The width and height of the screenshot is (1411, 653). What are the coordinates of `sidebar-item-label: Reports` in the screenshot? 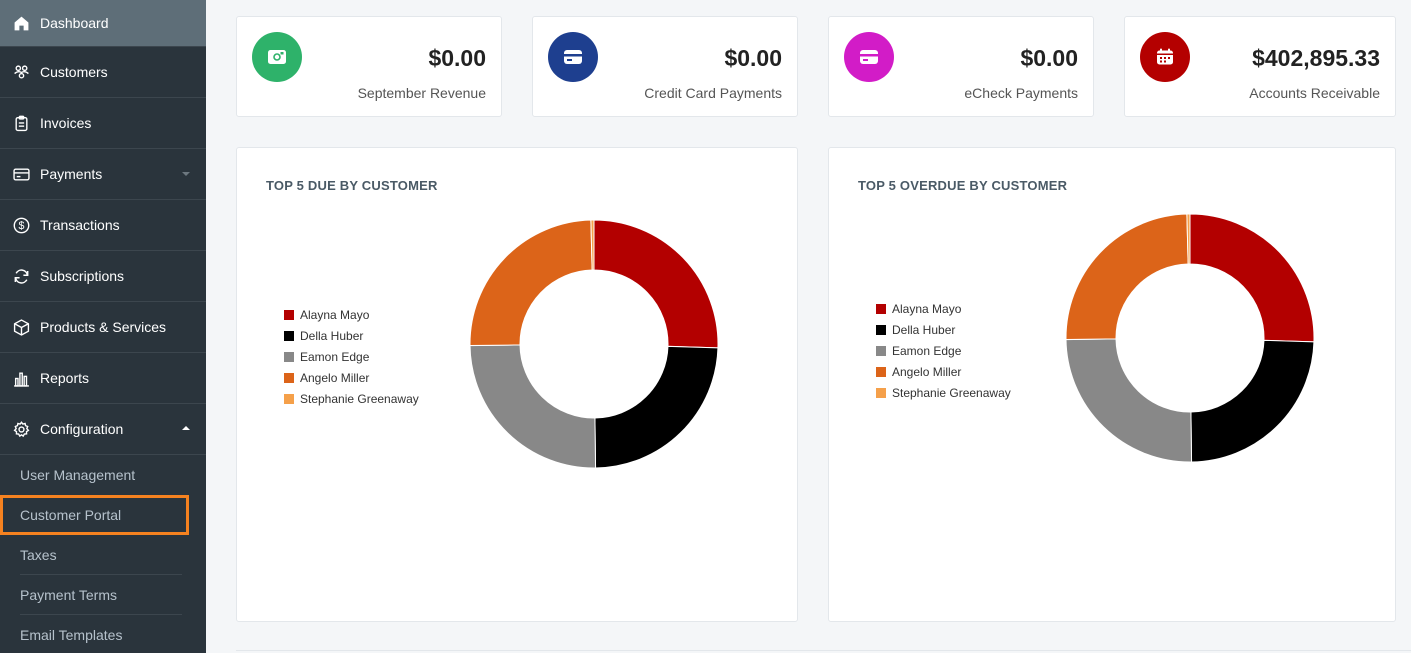 It's located at (65, 378).